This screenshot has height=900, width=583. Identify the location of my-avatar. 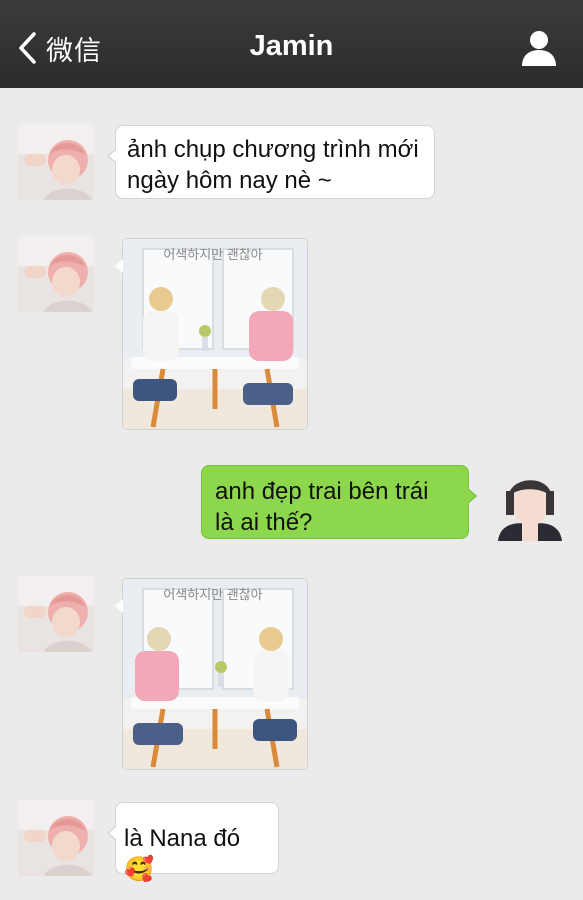
(530, 503).